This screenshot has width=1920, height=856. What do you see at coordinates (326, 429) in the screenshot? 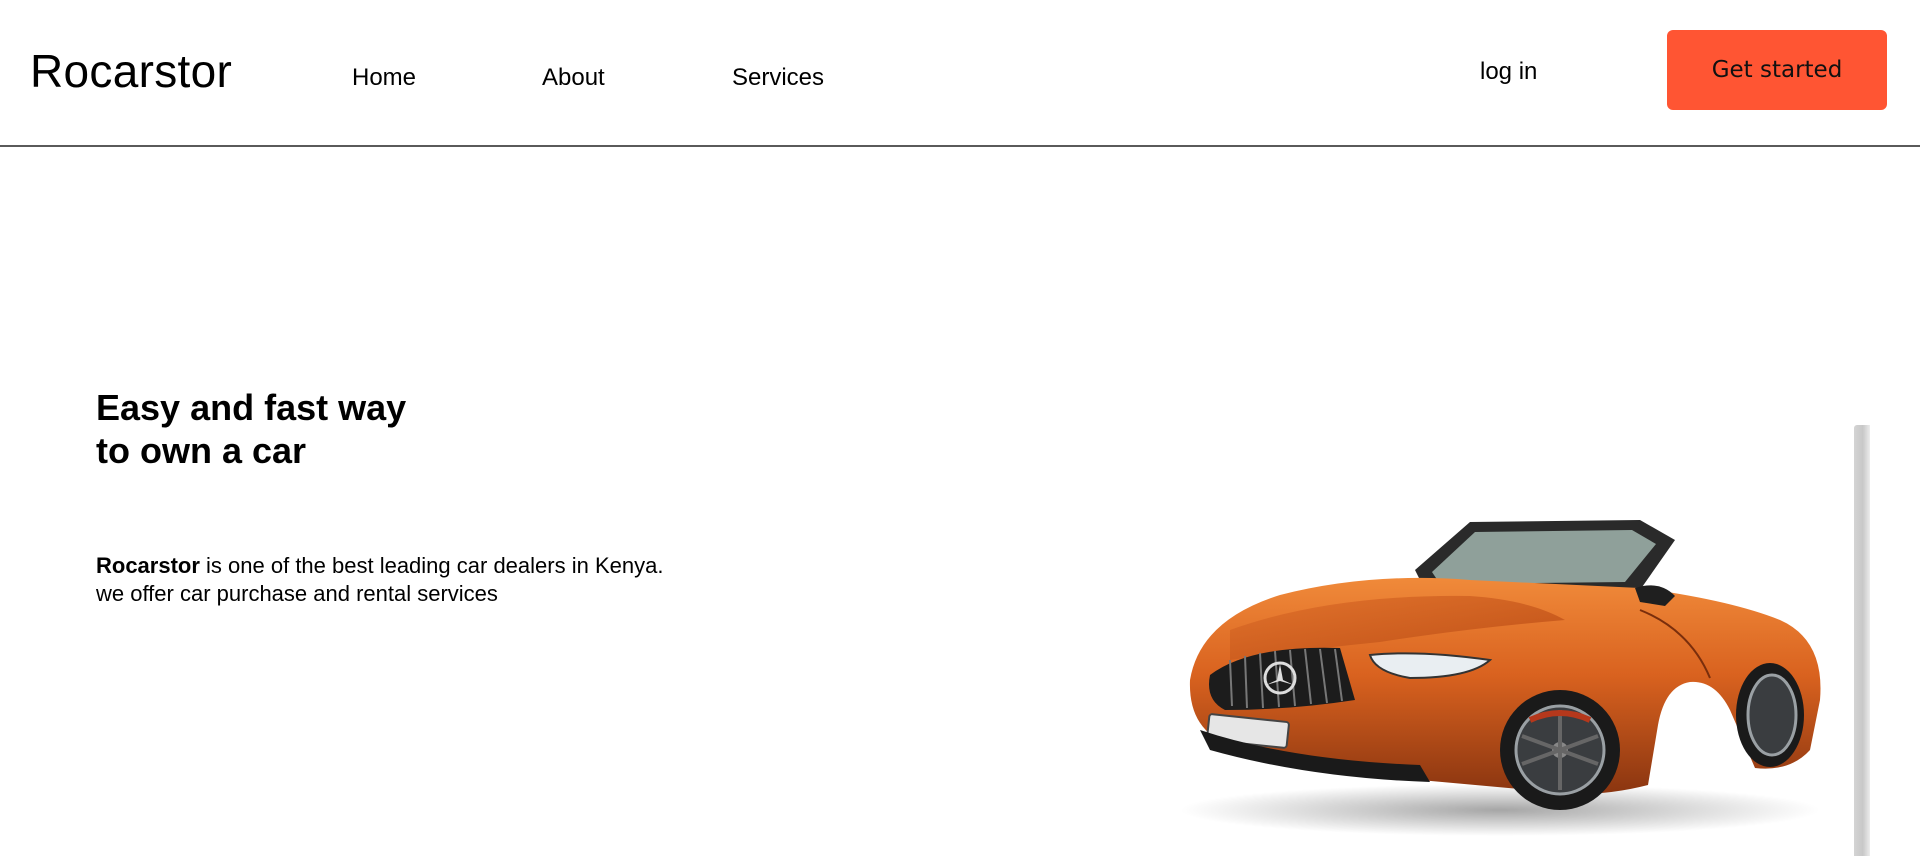
I see `hero-title: Easy and fast way to own a car` at bounding box center [326, 429].